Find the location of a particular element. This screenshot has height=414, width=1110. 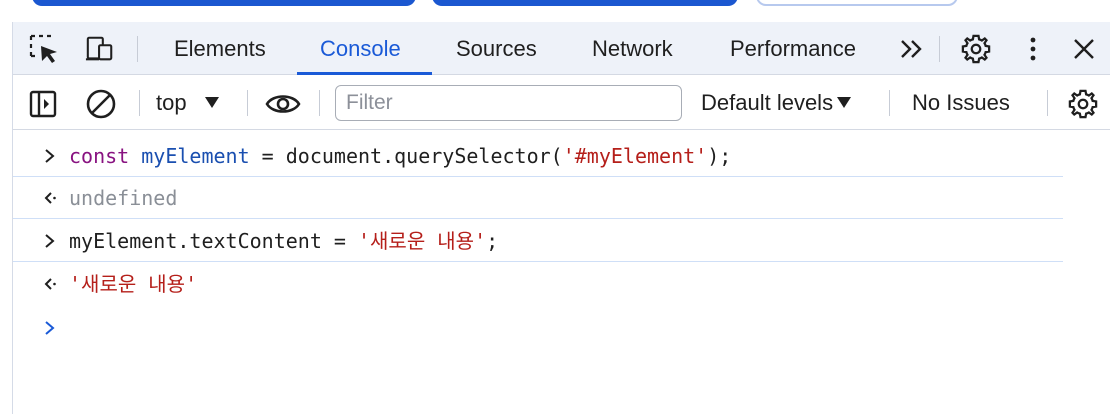

console-result-row: undefined is located at coordinates (538, 198).